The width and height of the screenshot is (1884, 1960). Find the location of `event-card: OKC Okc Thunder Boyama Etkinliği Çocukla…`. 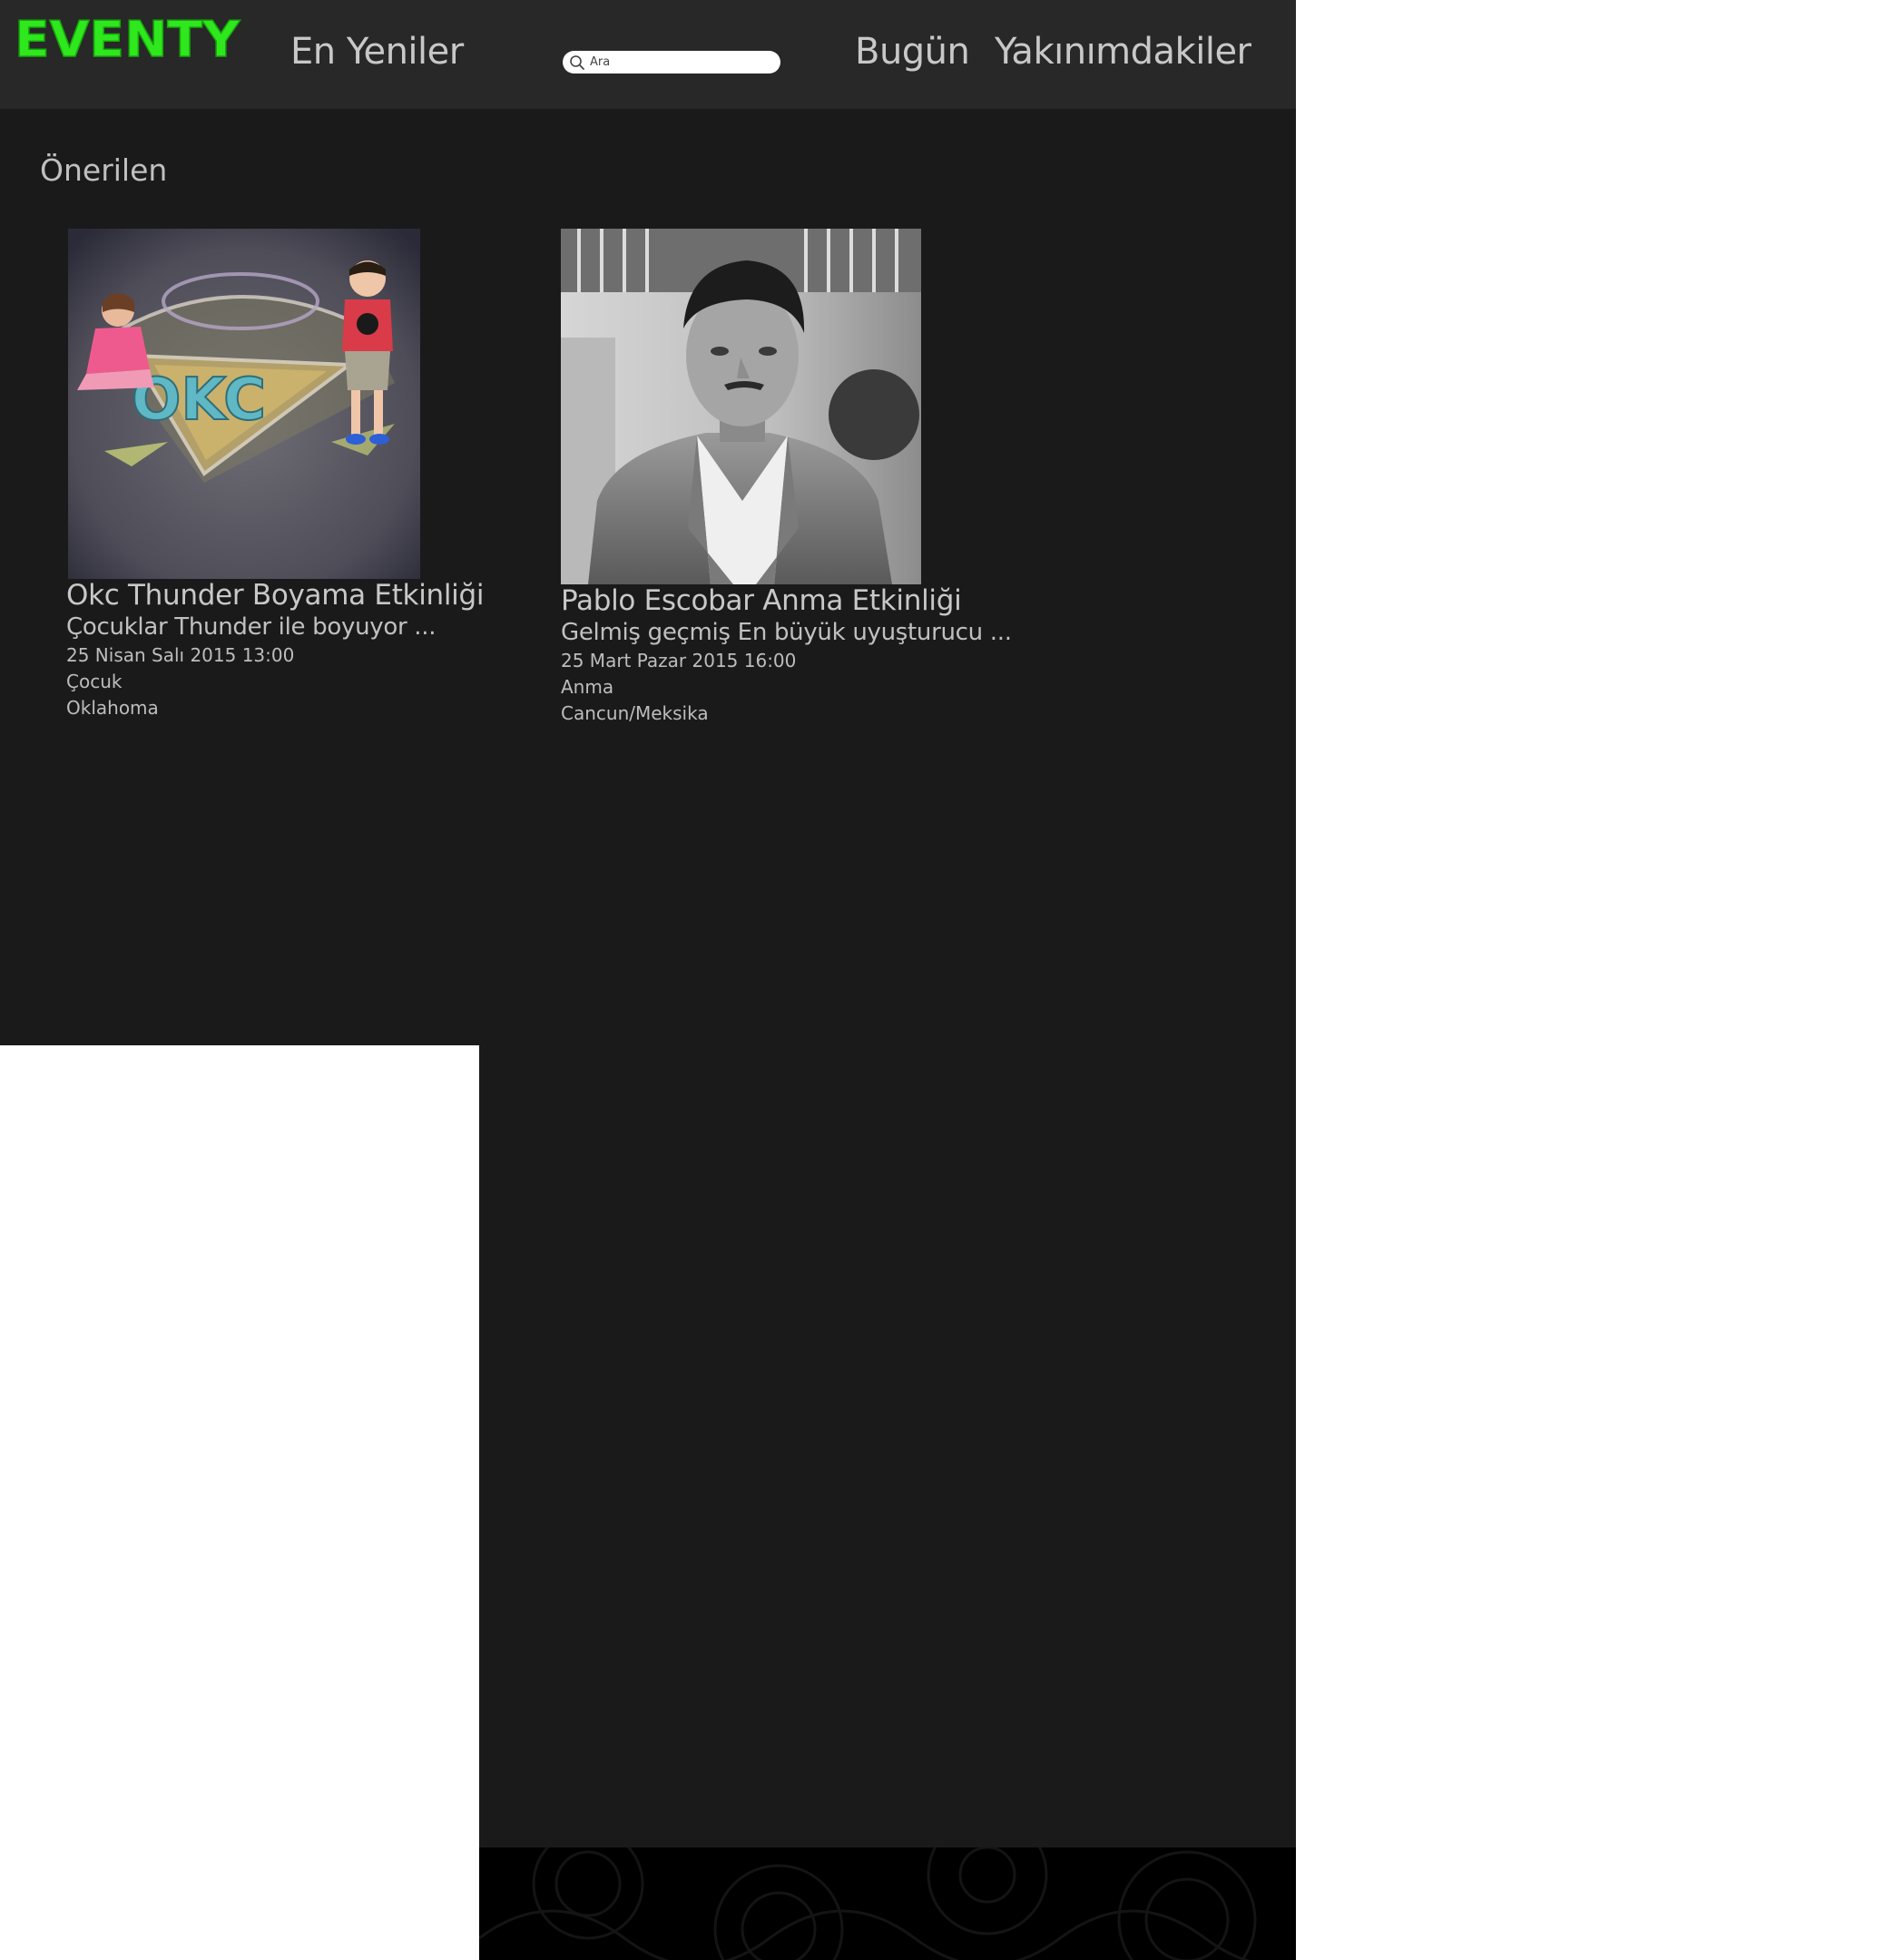

event-card: OKC Okc Thunder Boyama Etkinliği Çocukla… is located at coordinates (275, 475).